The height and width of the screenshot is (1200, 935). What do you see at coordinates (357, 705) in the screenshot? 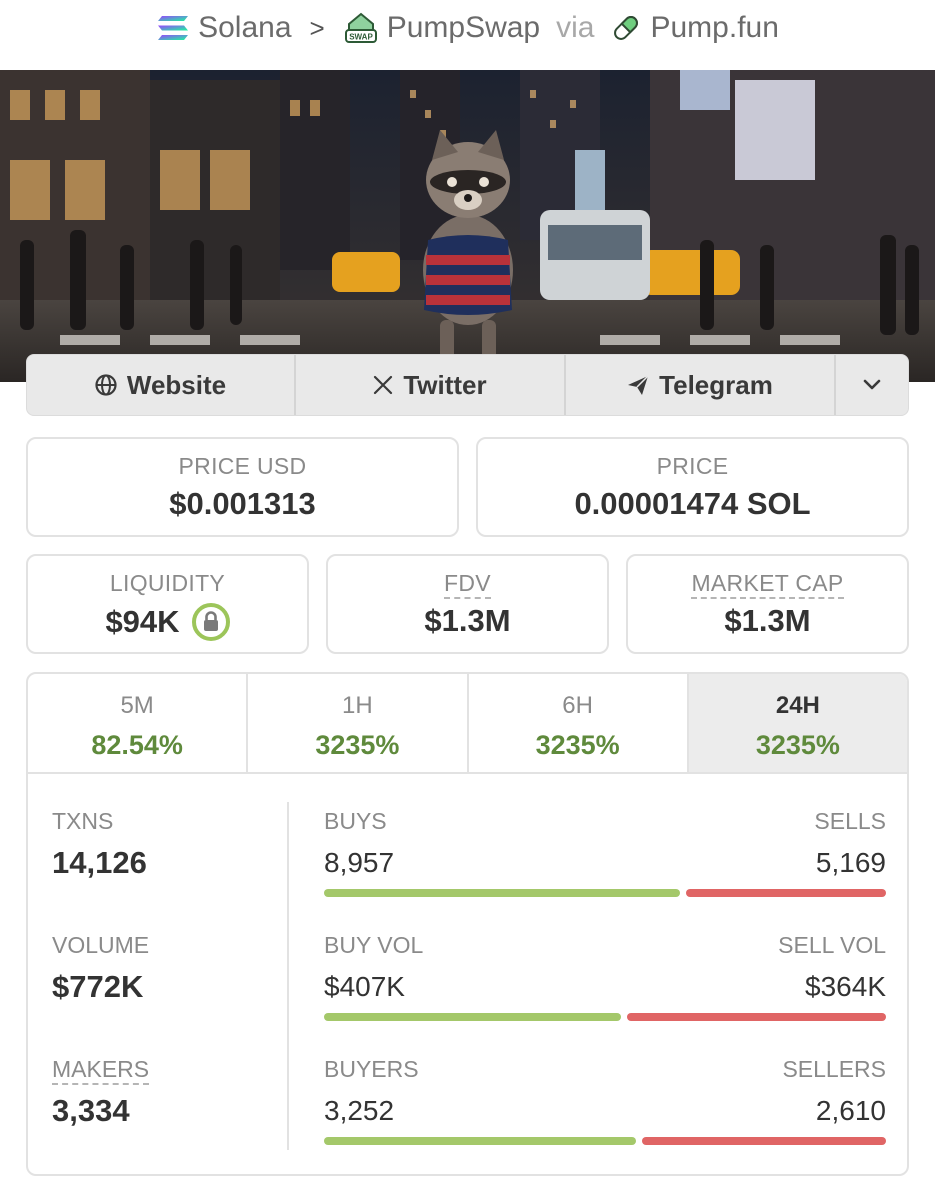
I see `tab-label: 1H` at bounding box center [357, 705].